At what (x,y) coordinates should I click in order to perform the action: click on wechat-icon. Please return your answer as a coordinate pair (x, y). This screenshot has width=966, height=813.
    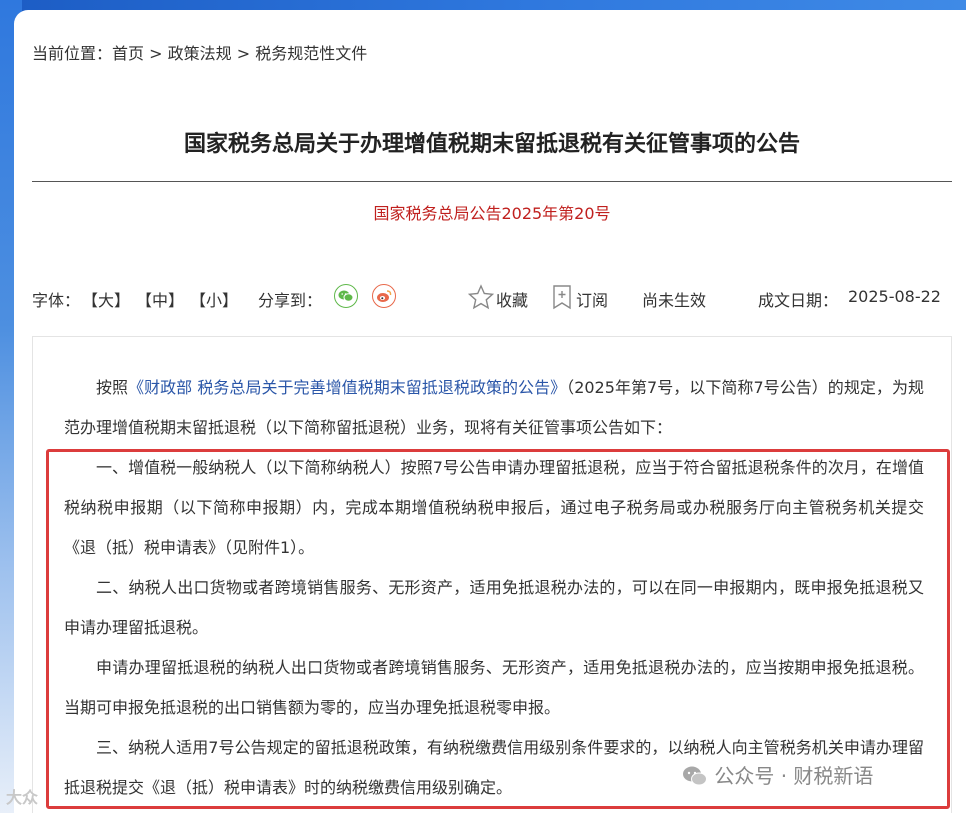
    Looking at the image, I should click on (346, 296).